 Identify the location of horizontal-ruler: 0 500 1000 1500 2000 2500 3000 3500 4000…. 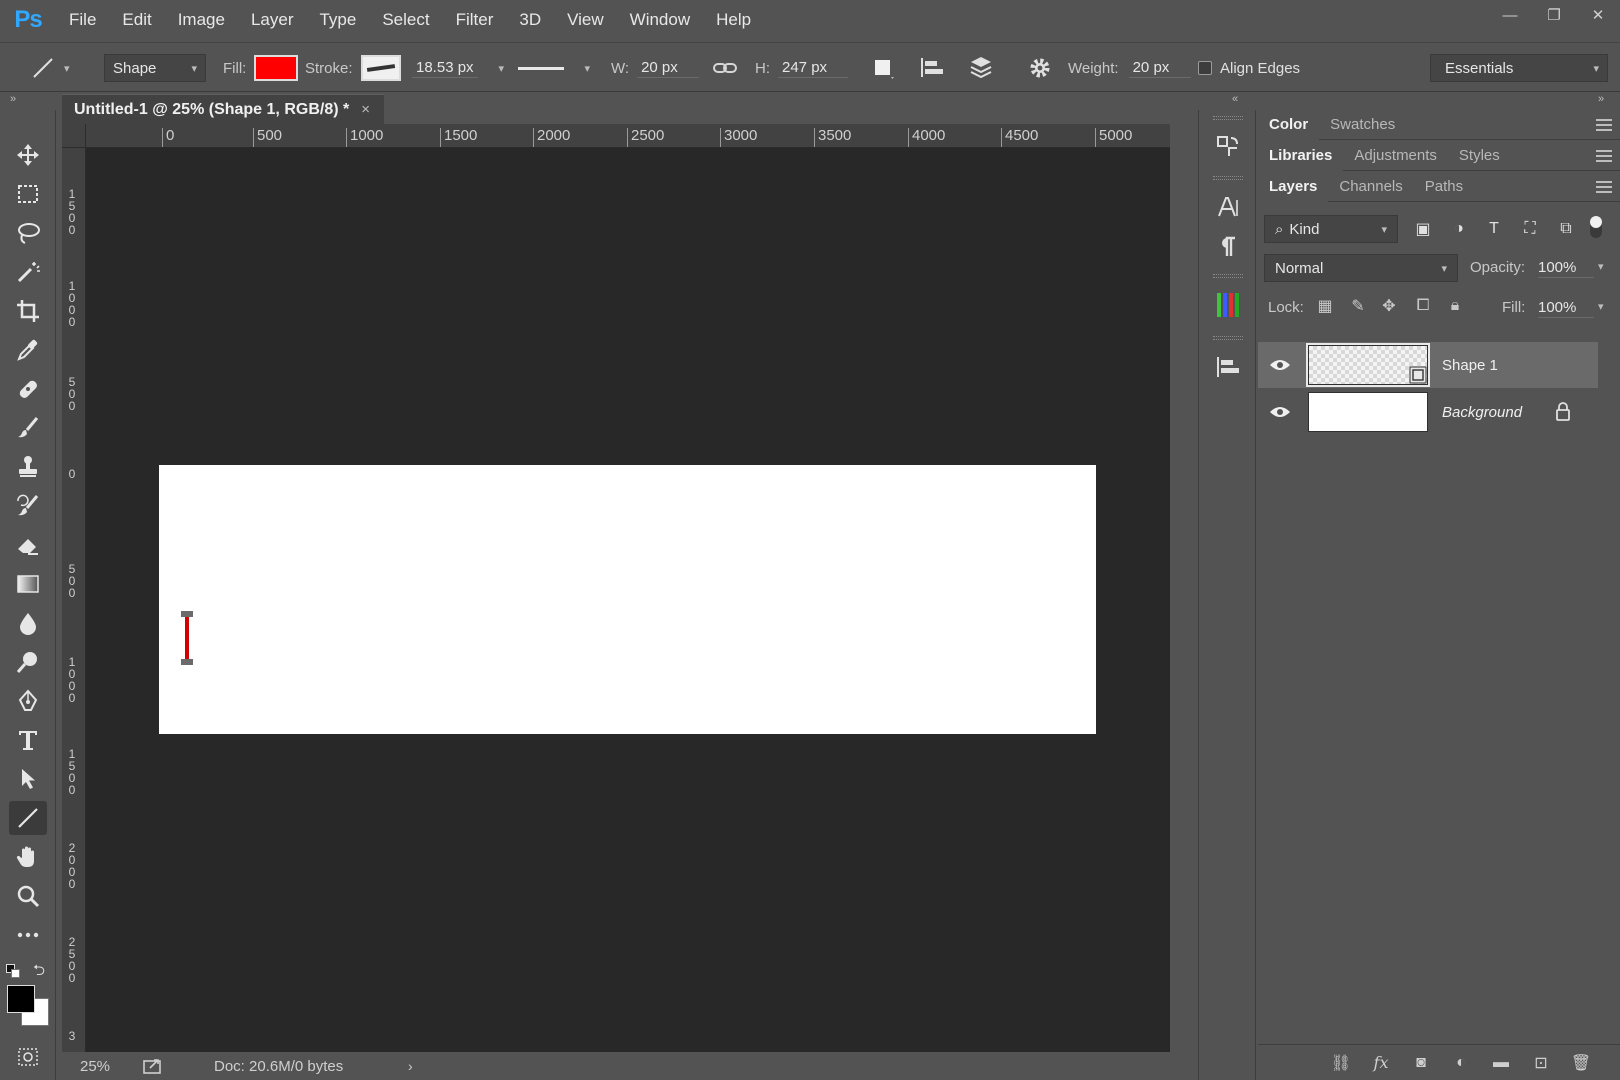
(628, 136).